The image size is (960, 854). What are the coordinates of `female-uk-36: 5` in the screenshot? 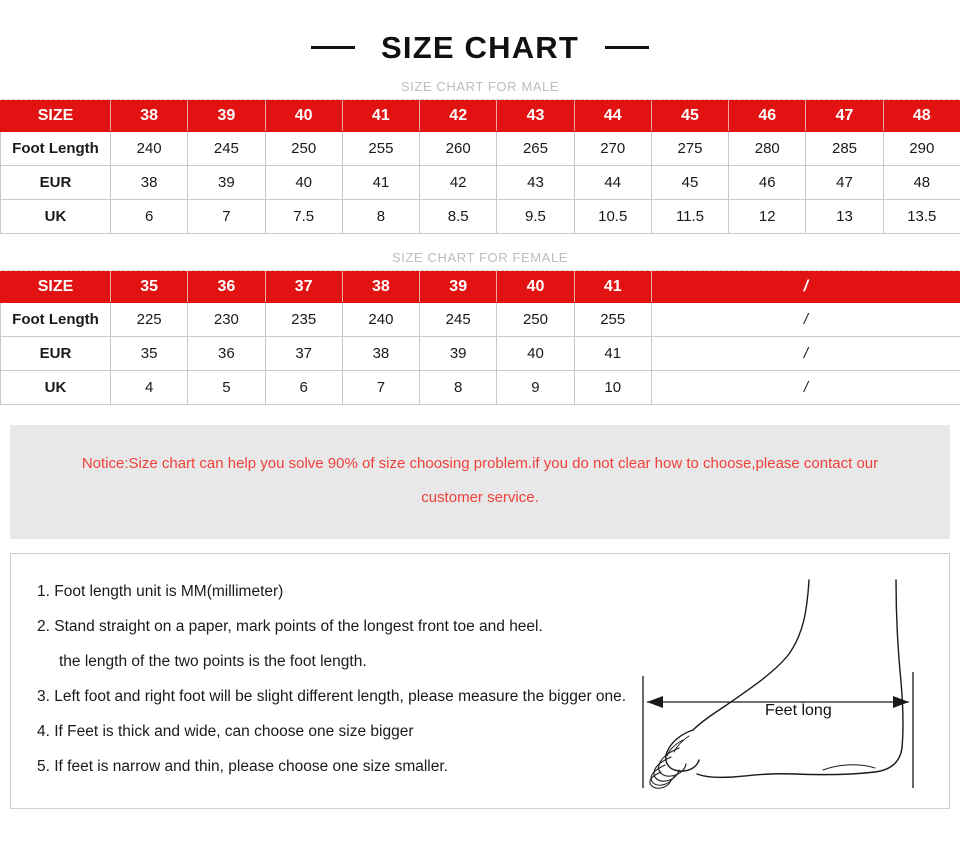 It's located at (226, 387).